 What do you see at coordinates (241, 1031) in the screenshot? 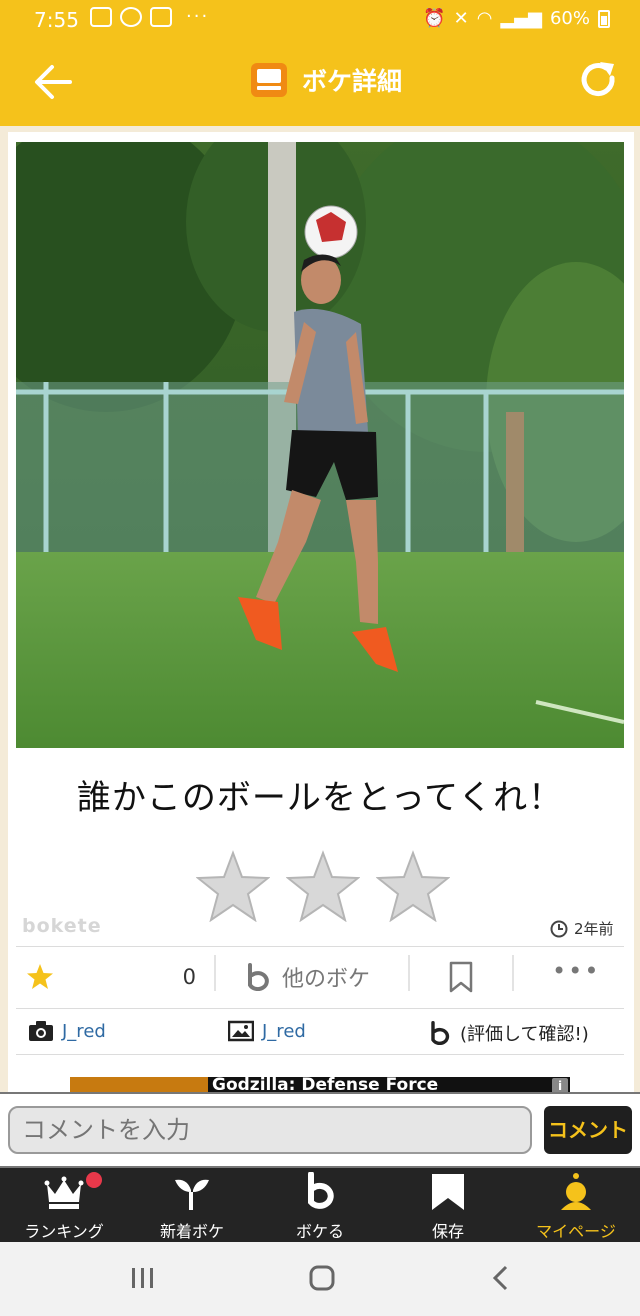
I see `image-icon` at bounding box center [241, 1031].